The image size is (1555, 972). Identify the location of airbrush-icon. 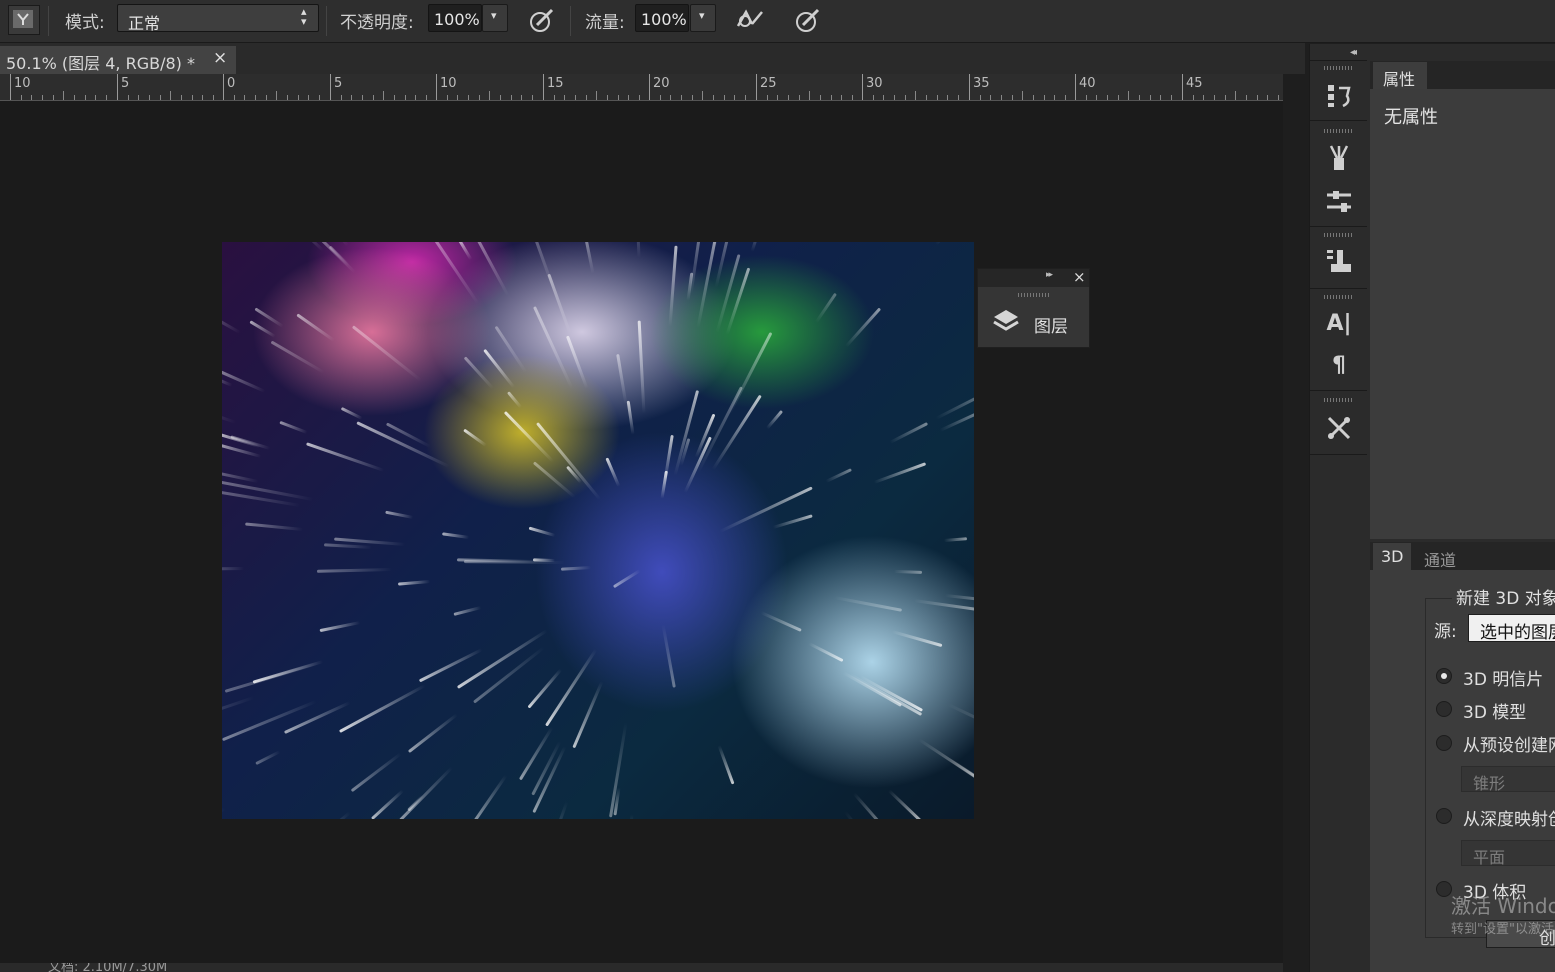
(749, 18).